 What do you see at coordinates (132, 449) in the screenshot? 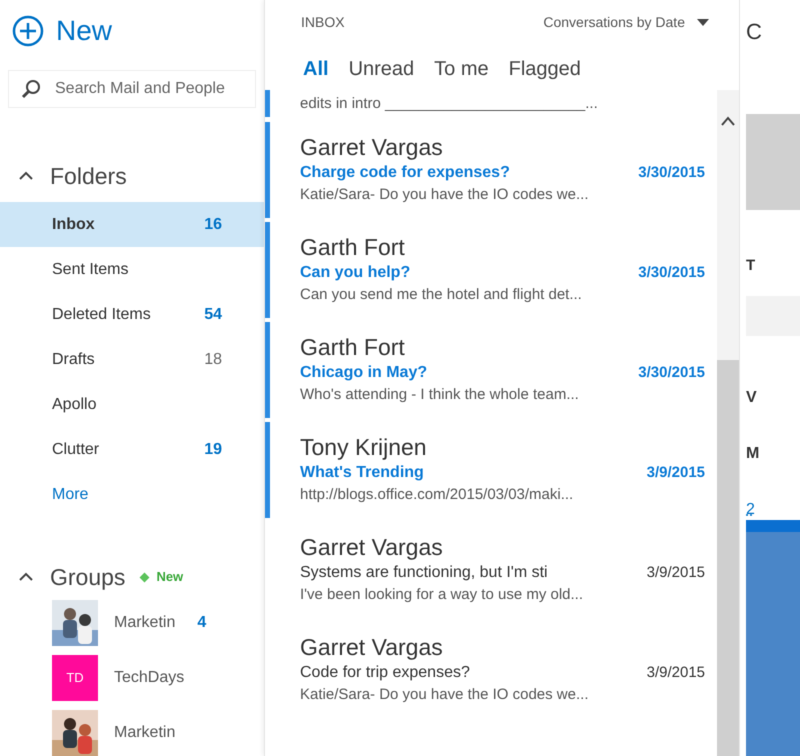
I see `folder-item: Clutter 19` at bounding box center [132, 449].